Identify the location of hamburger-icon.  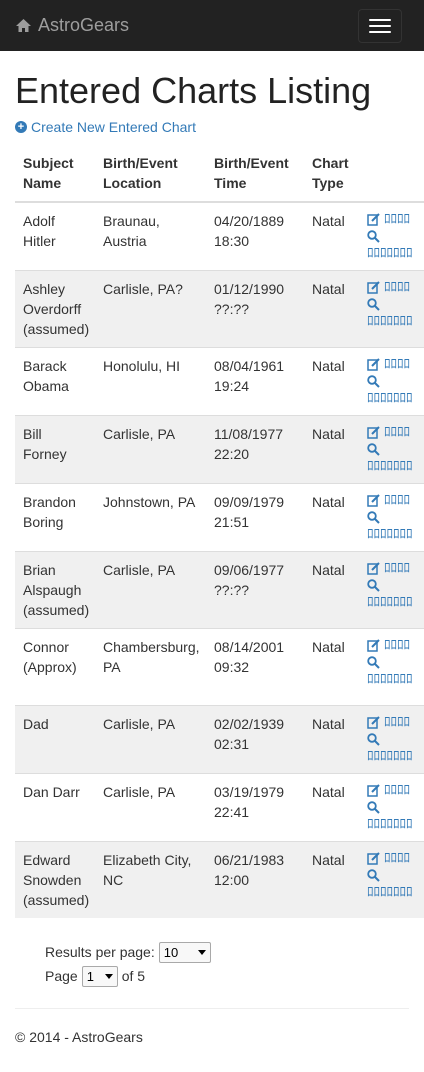
(380, 25).